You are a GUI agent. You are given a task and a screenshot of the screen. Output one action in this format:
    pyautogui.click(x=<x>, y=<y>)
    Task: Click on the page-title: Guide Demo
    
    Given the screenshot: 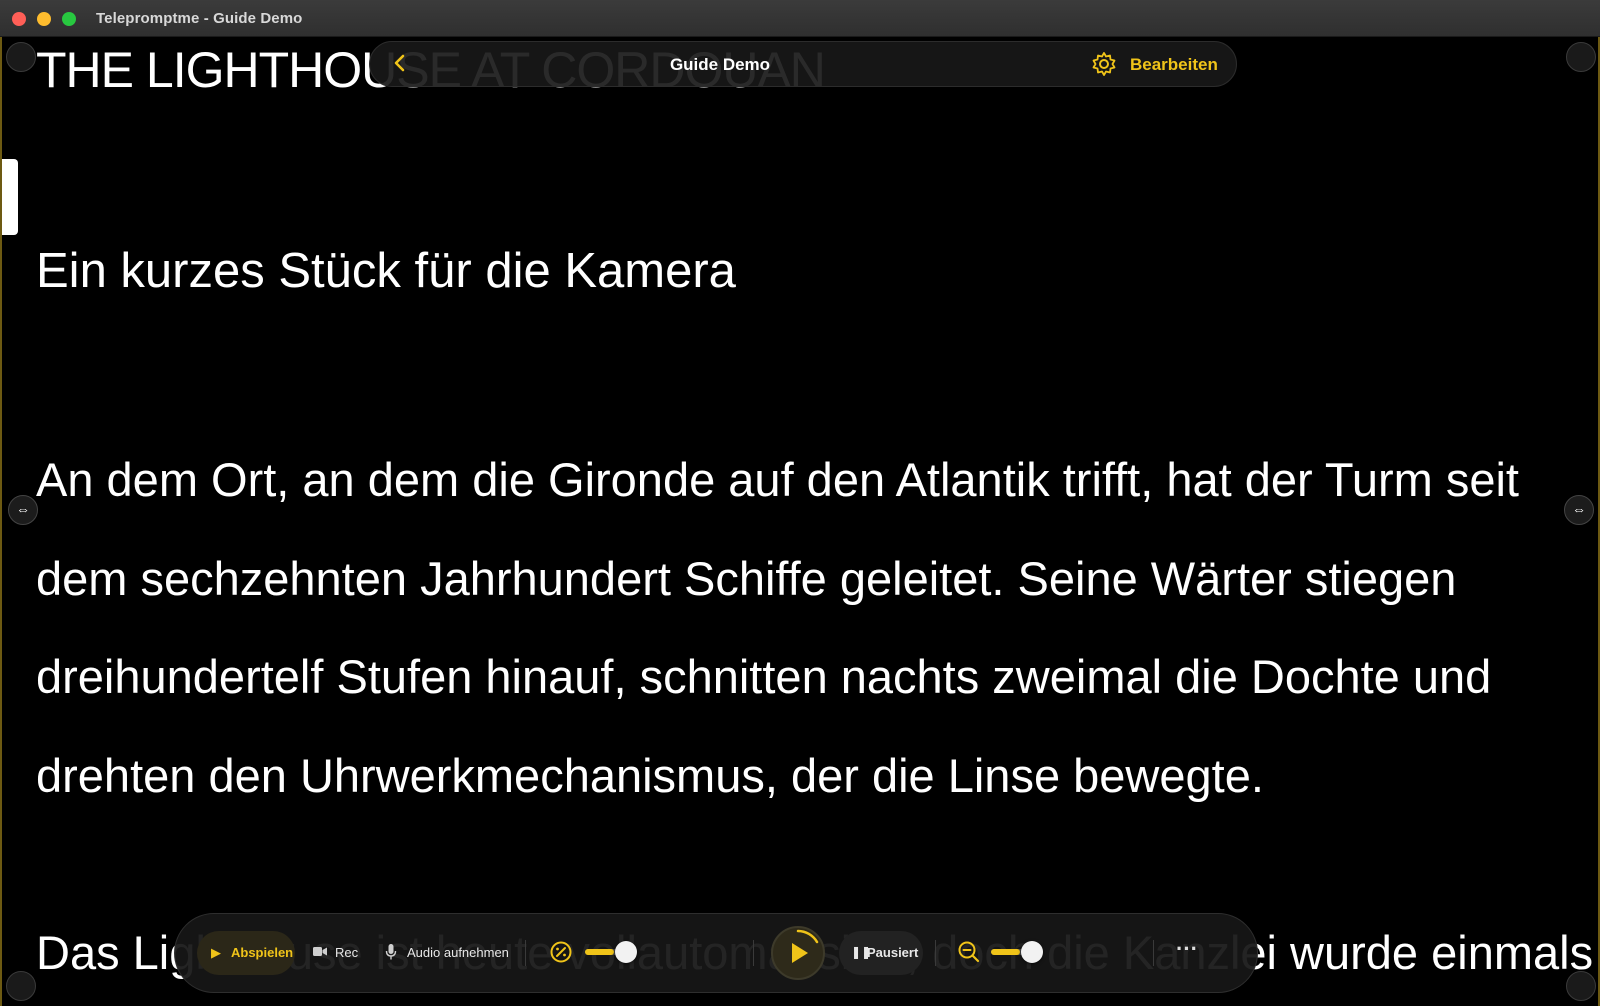 What is the action you would take?
    pyautogui.click(x=720, y=64)
    